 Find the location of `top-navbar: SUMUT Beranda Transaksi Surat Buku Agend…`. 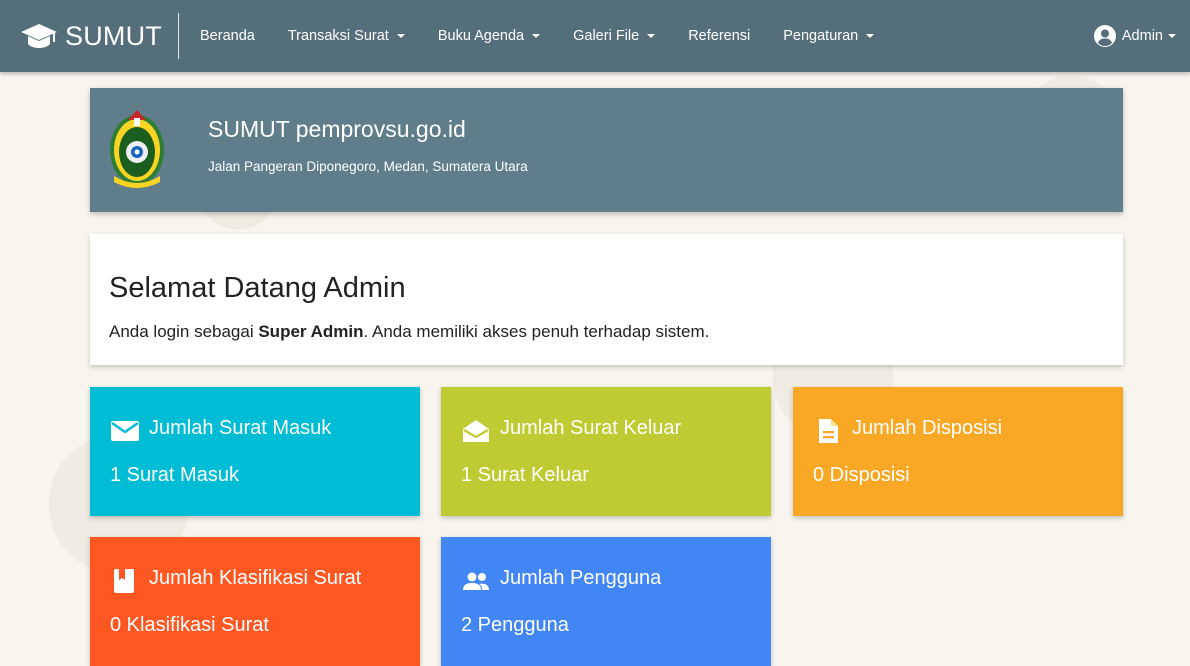

top-navbar: SUMUT Beranda Transaksi Surat Buku Agend… is located at coordinates (595, 36).